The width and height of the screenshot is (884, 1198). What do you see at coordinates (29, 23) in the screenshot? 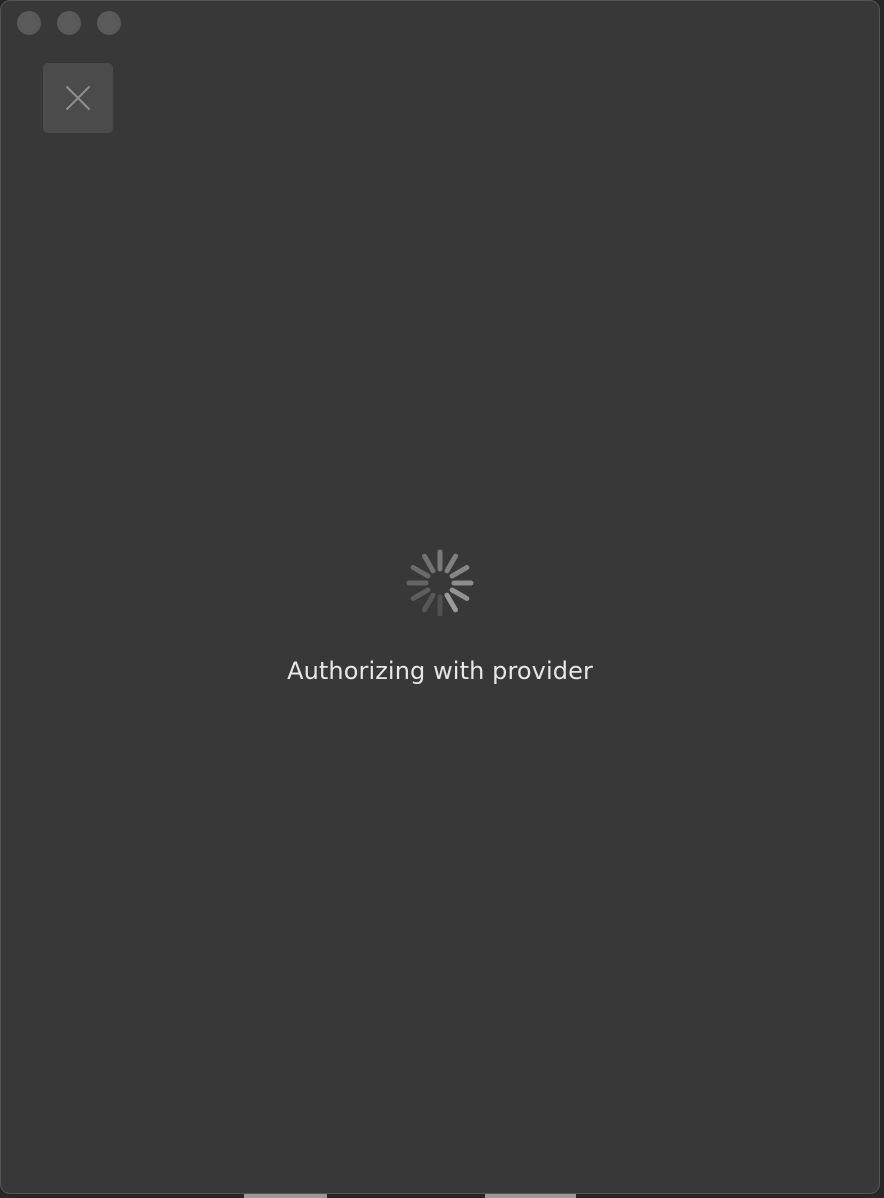
I see `window-close-button` at bounding box center [29, 23].